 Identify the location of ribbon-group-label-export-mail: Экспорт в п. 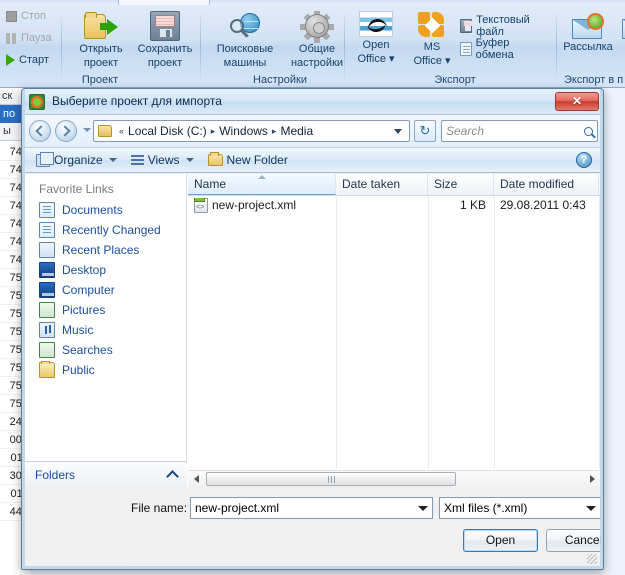
(594, 80).